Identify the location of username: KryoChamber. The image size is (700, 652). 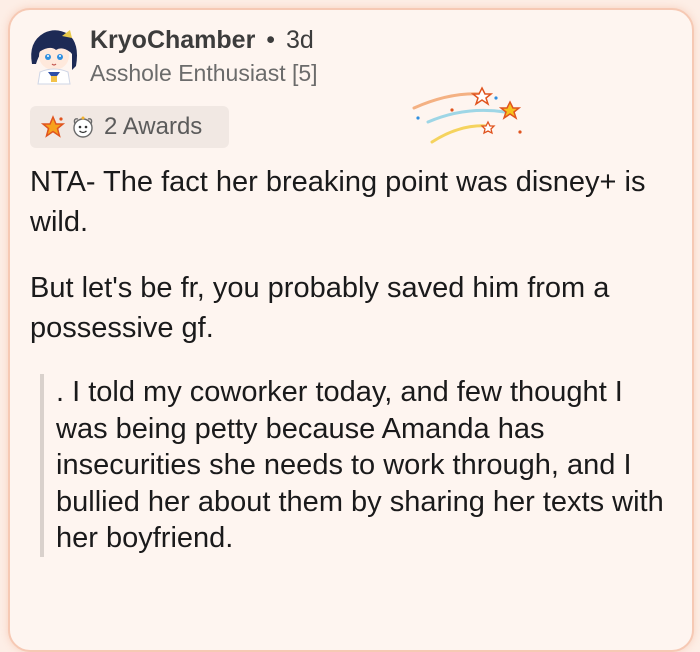
(172, 40).